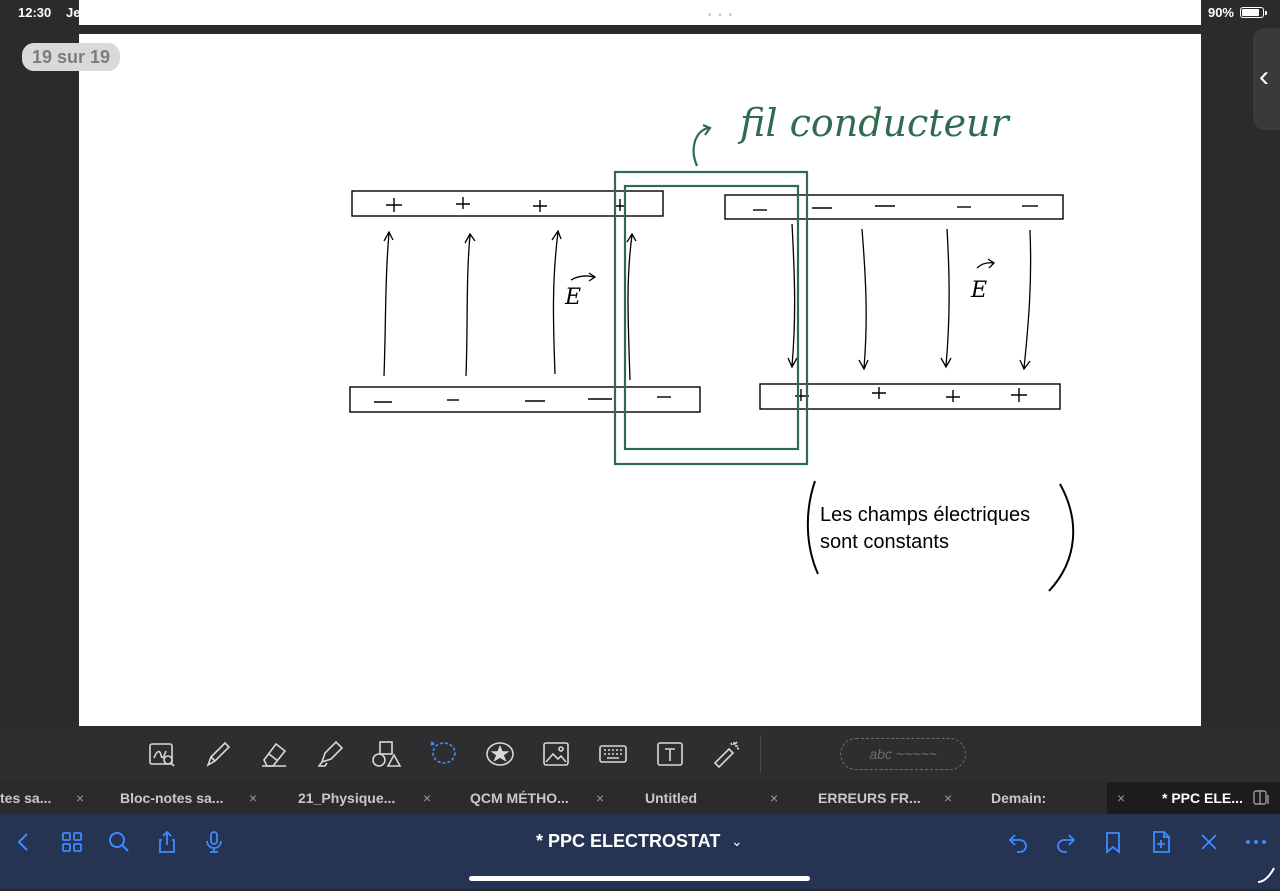 The height and width of the screenshot is (891, 1280). What do you see at coordinates (507, 203) in the screenshot?
I see `plate-top-left` at bounding box center [507, 203].